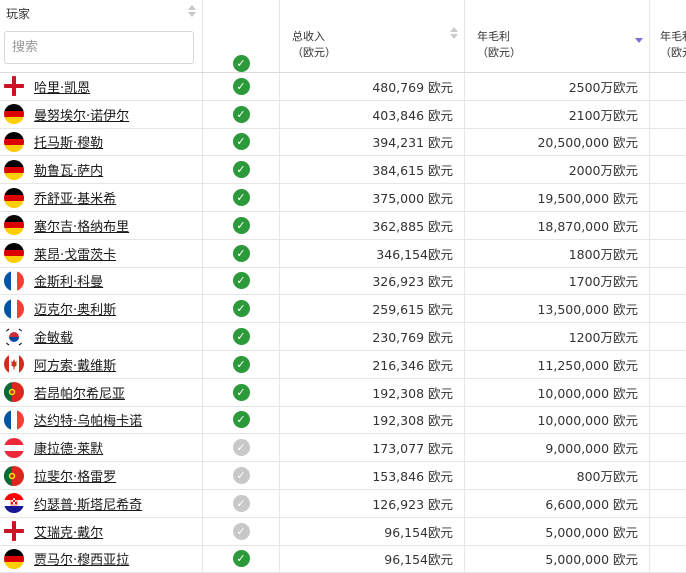  Describe the element at coordinates (88, 503) in the screenshot. I see `player-name-link: 约瑟普·斯塔尼希奇` at that location.